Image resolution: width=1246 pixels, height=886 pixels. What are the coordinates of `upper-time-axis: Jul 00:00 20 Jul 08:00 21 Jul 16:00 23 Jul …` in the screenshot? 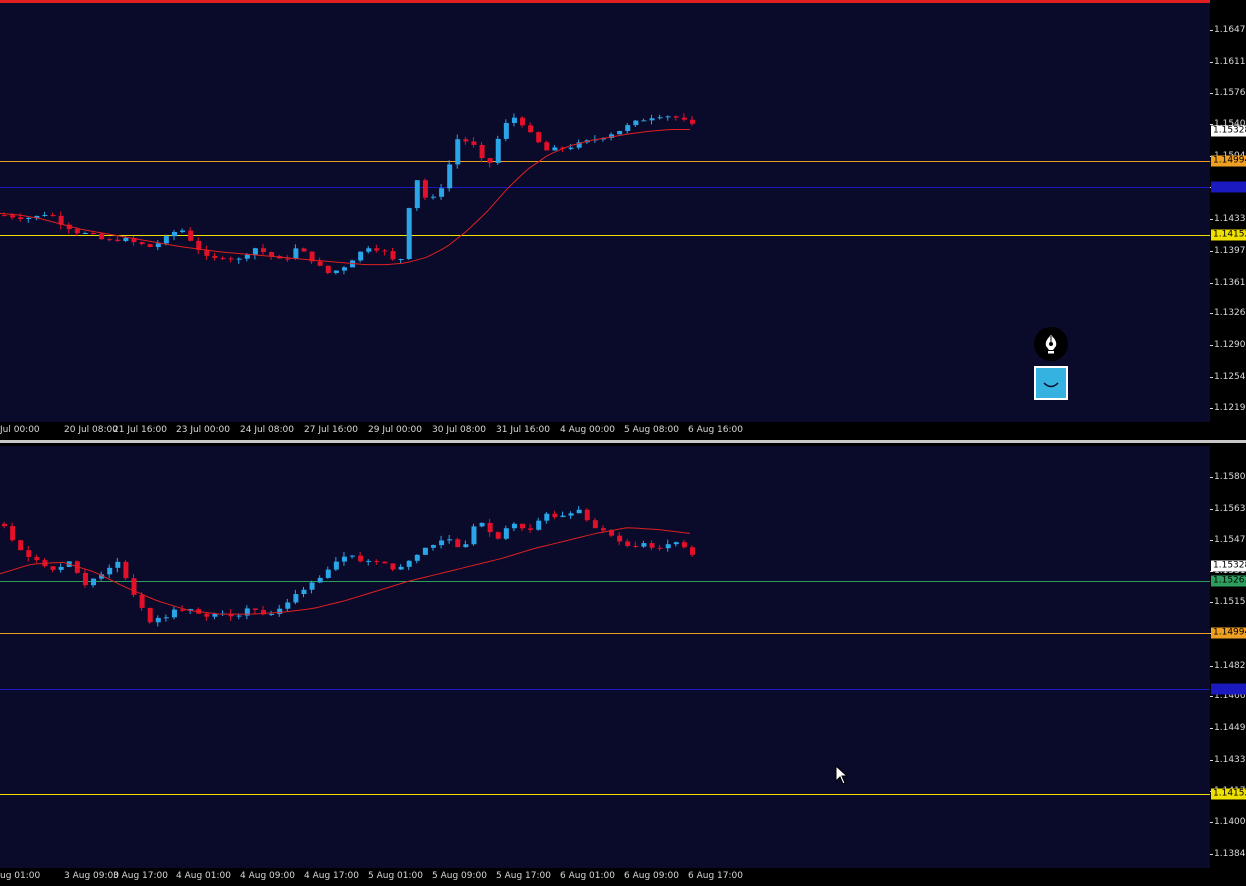 It's located at (605, 431).